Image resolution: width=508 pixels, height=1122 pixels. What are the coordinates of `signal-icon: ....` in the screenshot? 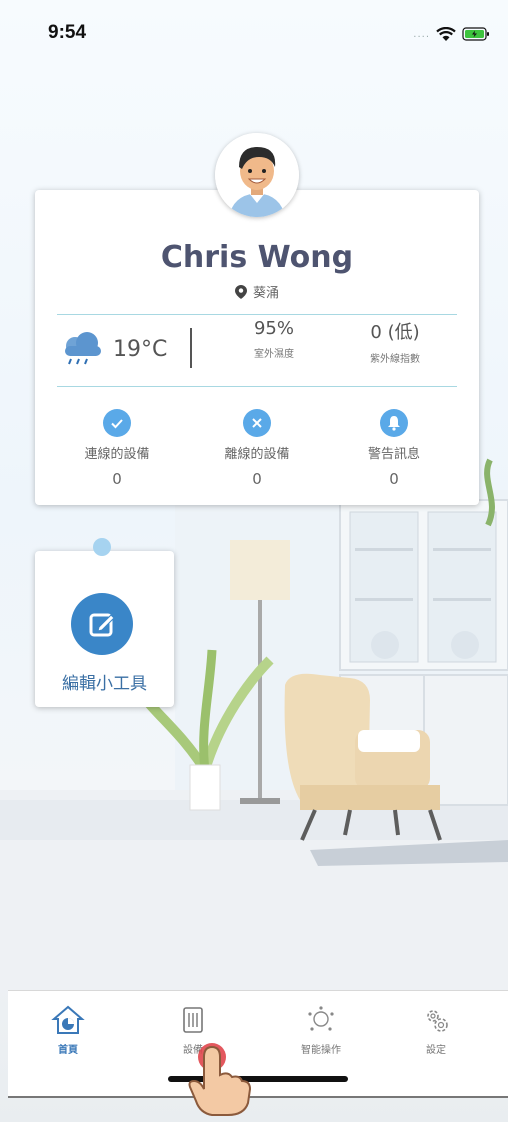 It's located at (421, 34).